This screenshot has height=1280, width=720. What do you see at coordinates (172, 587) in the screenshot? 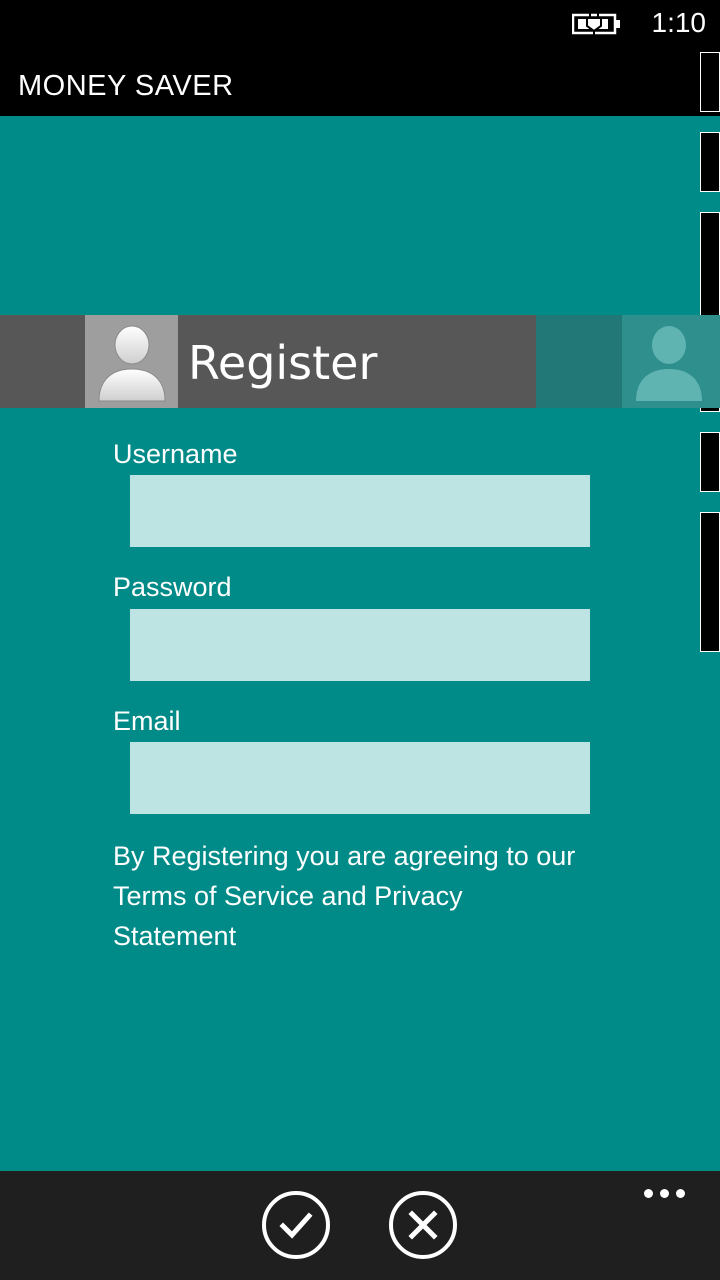
I see `password-label: Password` at bounding box center [172, 587].